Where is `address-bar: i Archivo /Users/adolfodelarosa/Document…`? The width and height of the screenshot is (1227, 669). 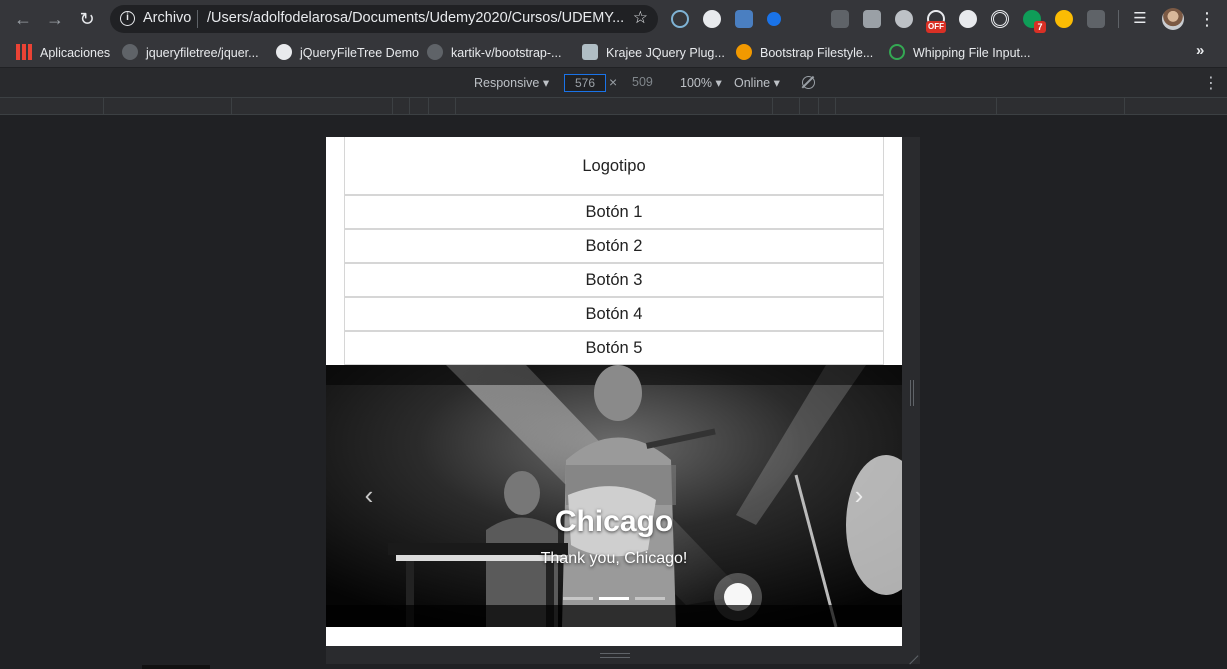
address-bar: i Archivo /Users/adolfodelarosa/Document… is located at coordinates (384, 19).